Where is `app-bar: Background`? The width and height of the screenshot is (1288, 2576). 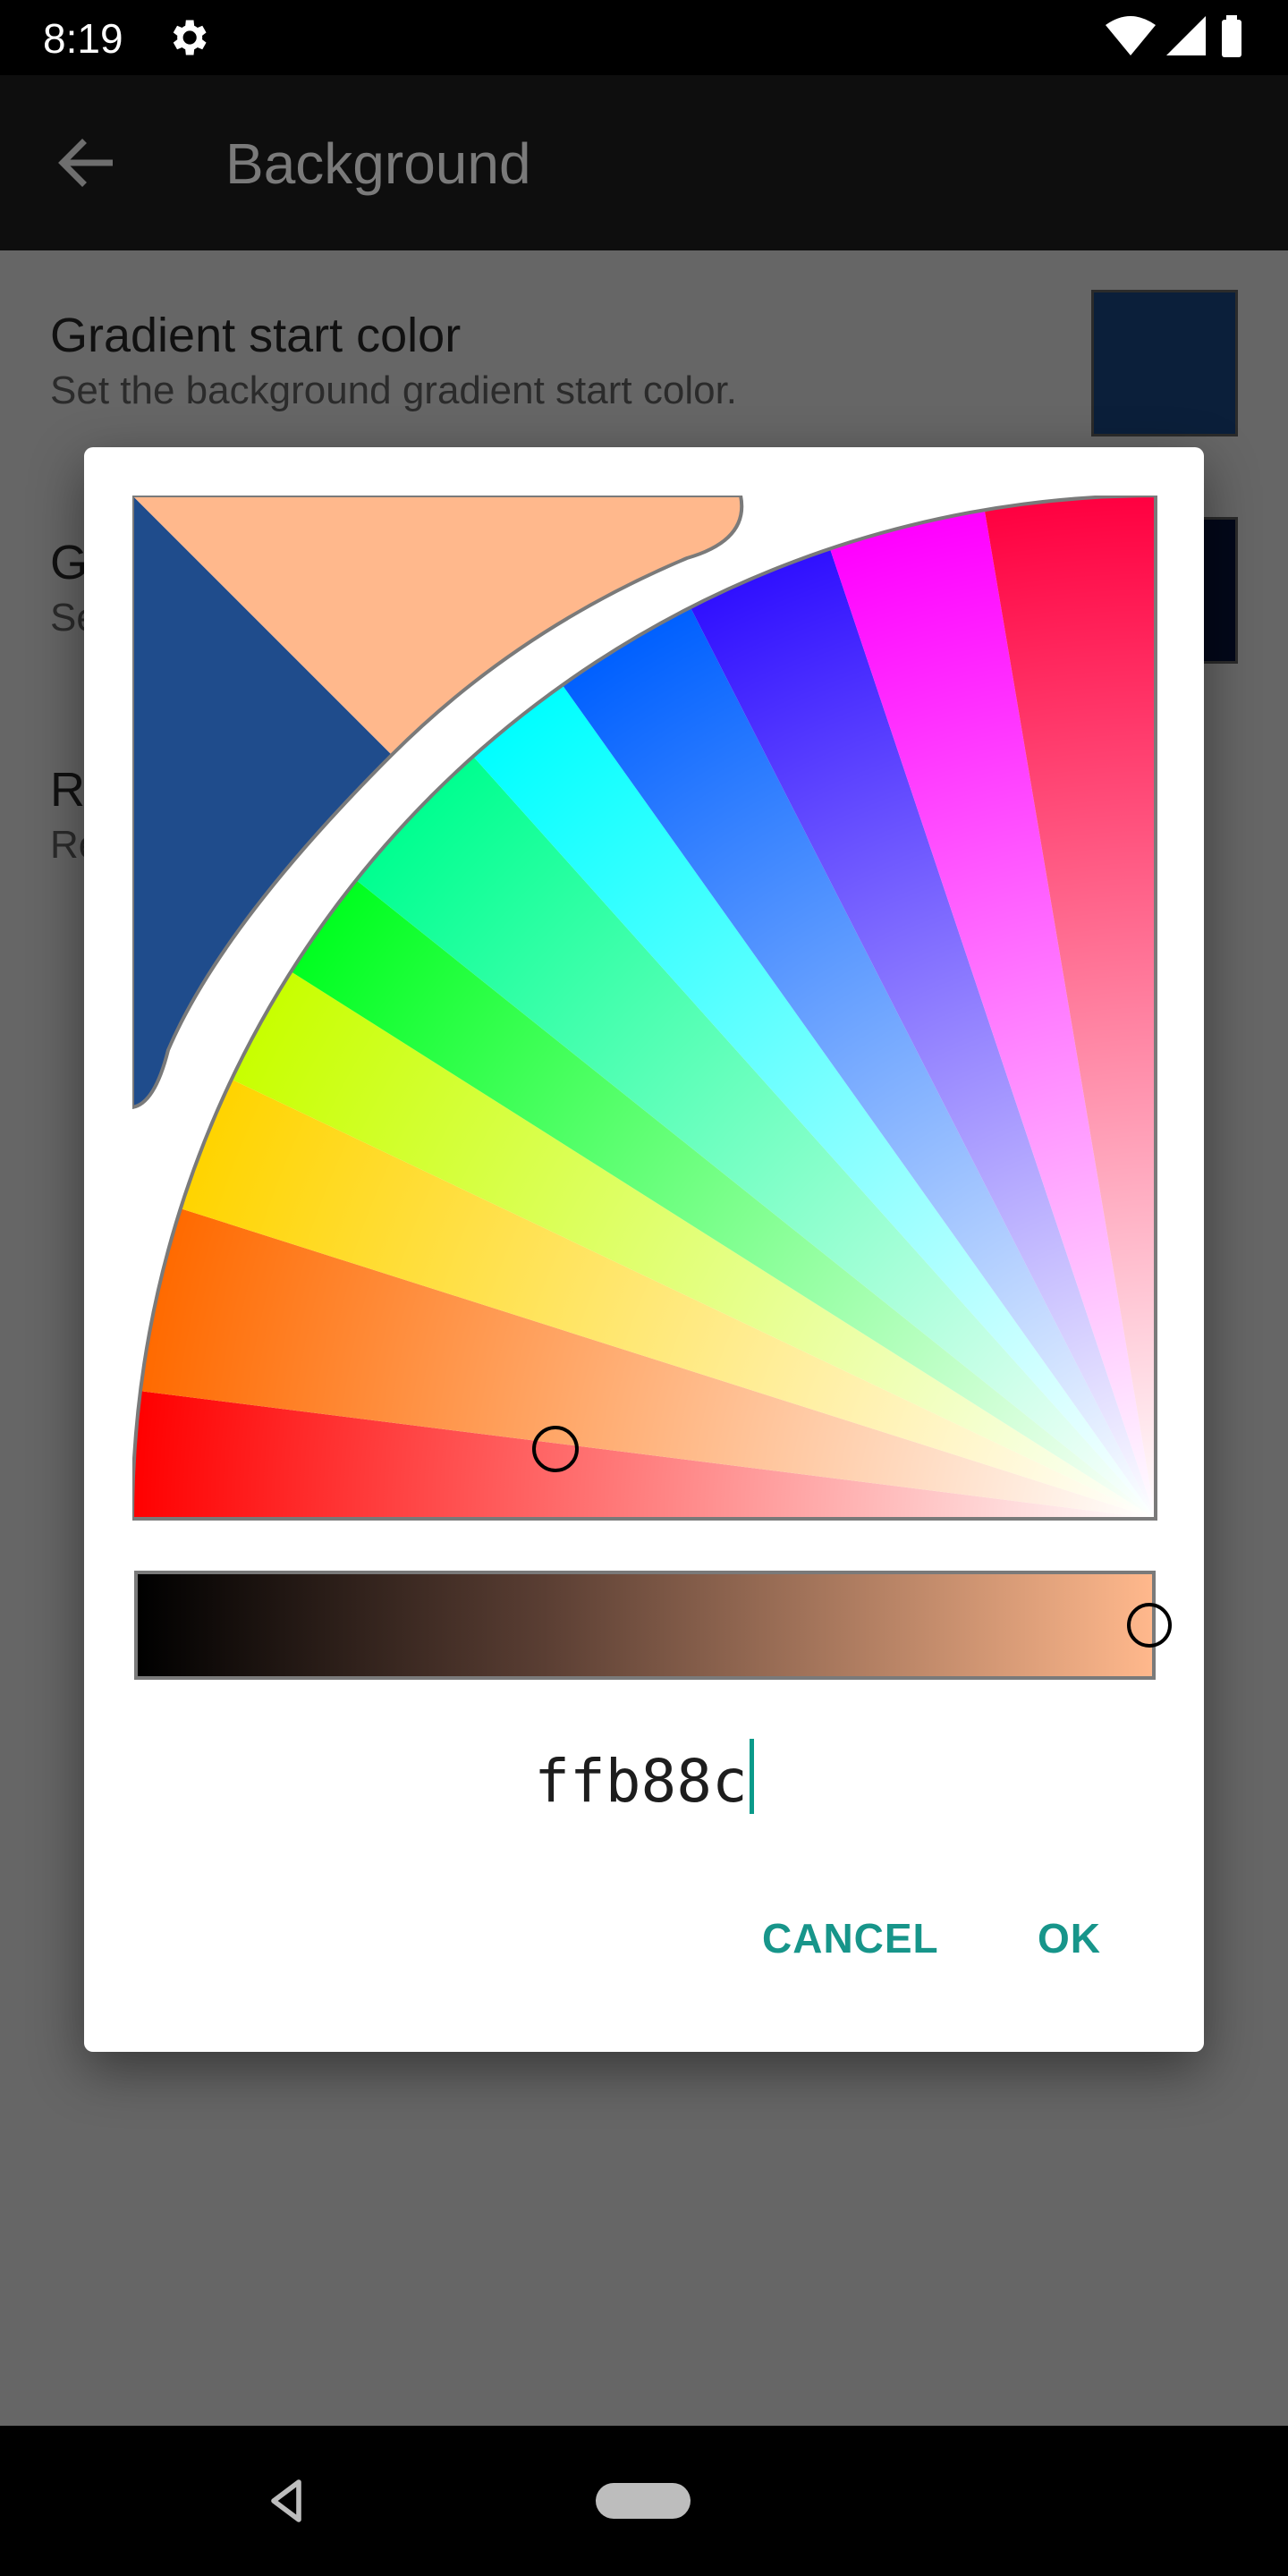
app-bar: Background is located at coordinates (644, 162).